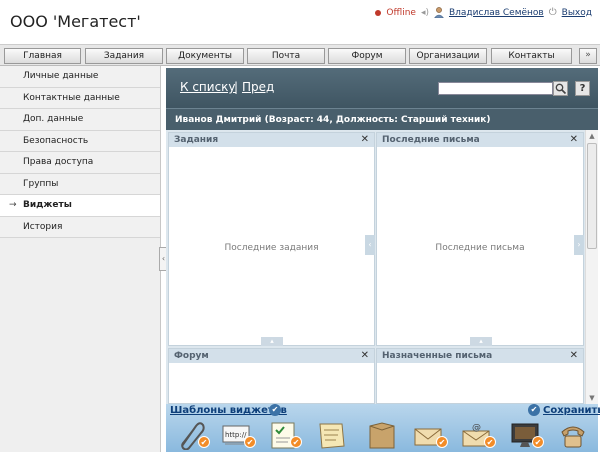  Describe the element at coordinates (124, 56) in the screenshot. I see `tab-tasks: Задания` at that location.